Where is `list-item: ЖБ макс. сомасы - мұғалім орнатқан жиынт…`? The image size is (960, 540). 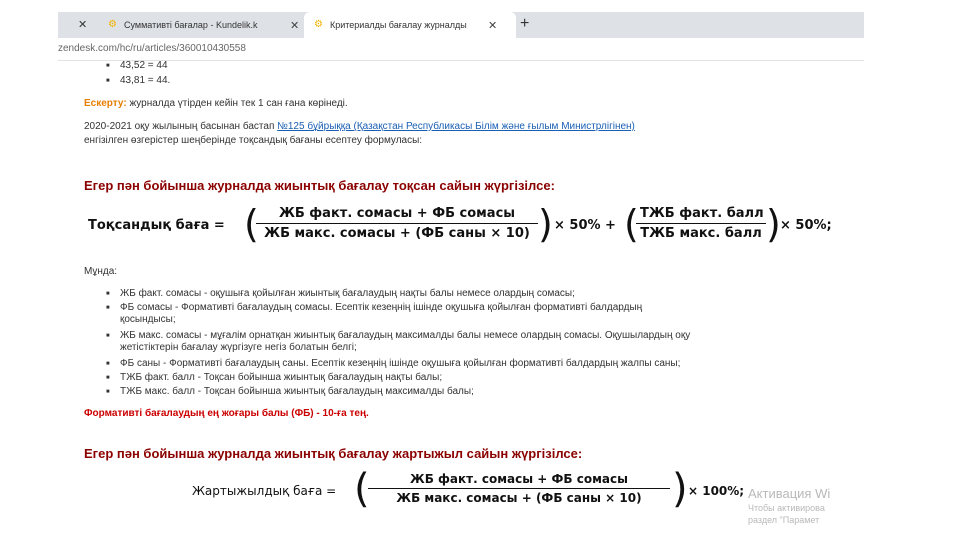 list-item: ЖБ макс. сомасы - мұғалім орнатқан жиынт… is located at coordinates (398, 336).